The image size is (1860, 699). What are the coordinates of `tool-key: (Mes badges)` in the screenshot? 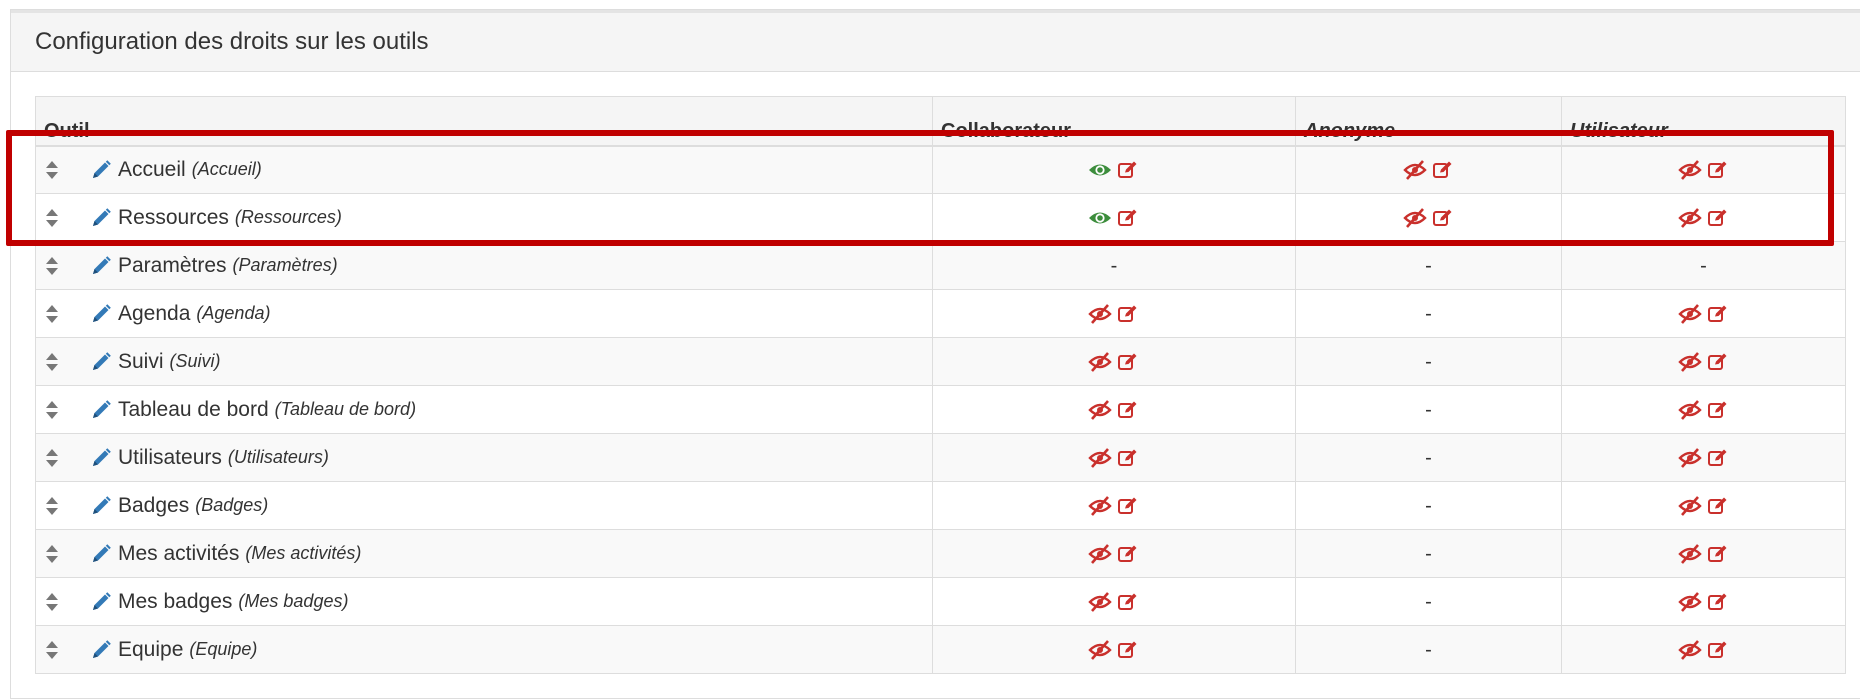 It's located at (293, 601).